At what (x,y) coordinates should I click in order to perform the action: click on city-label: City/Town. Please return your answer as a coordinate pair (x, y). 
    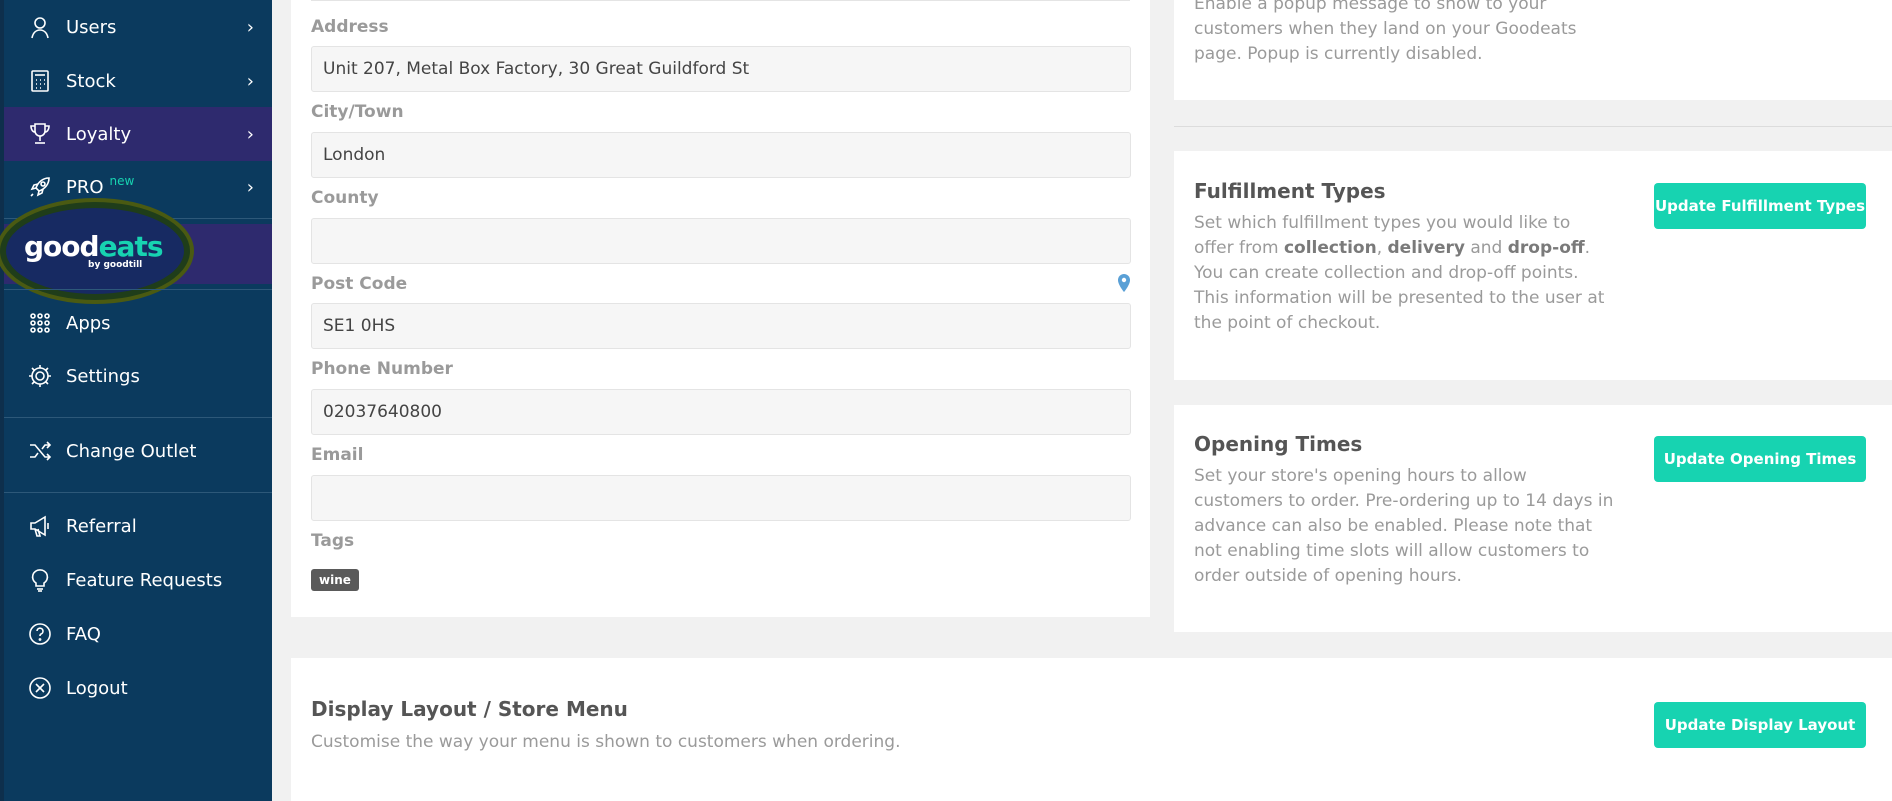
    Looking at the image, I should click on (357, 112).